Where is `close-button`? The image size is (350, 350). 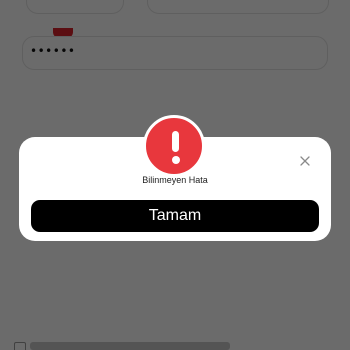
close-button is located at coordinates (305, 161).